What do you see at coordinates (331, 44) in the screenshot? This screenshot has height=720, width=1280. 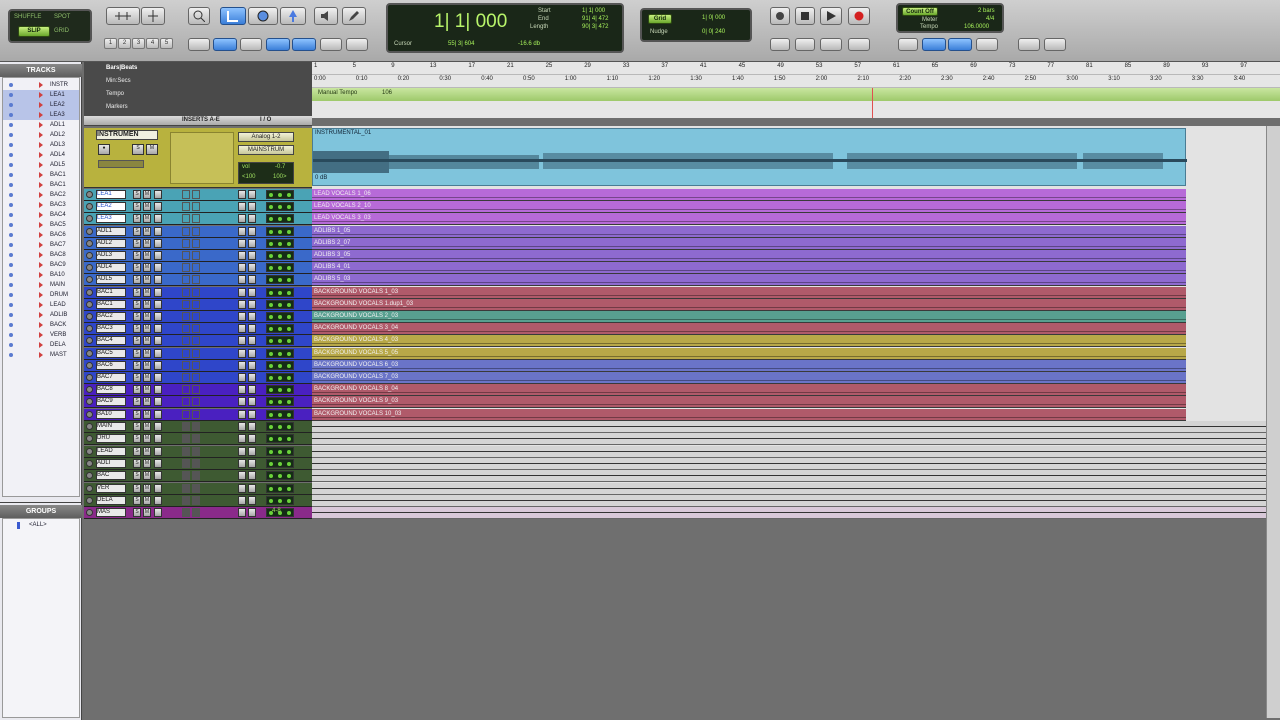 I see `keyboard-focus-button` at bounding box center [331, 44].